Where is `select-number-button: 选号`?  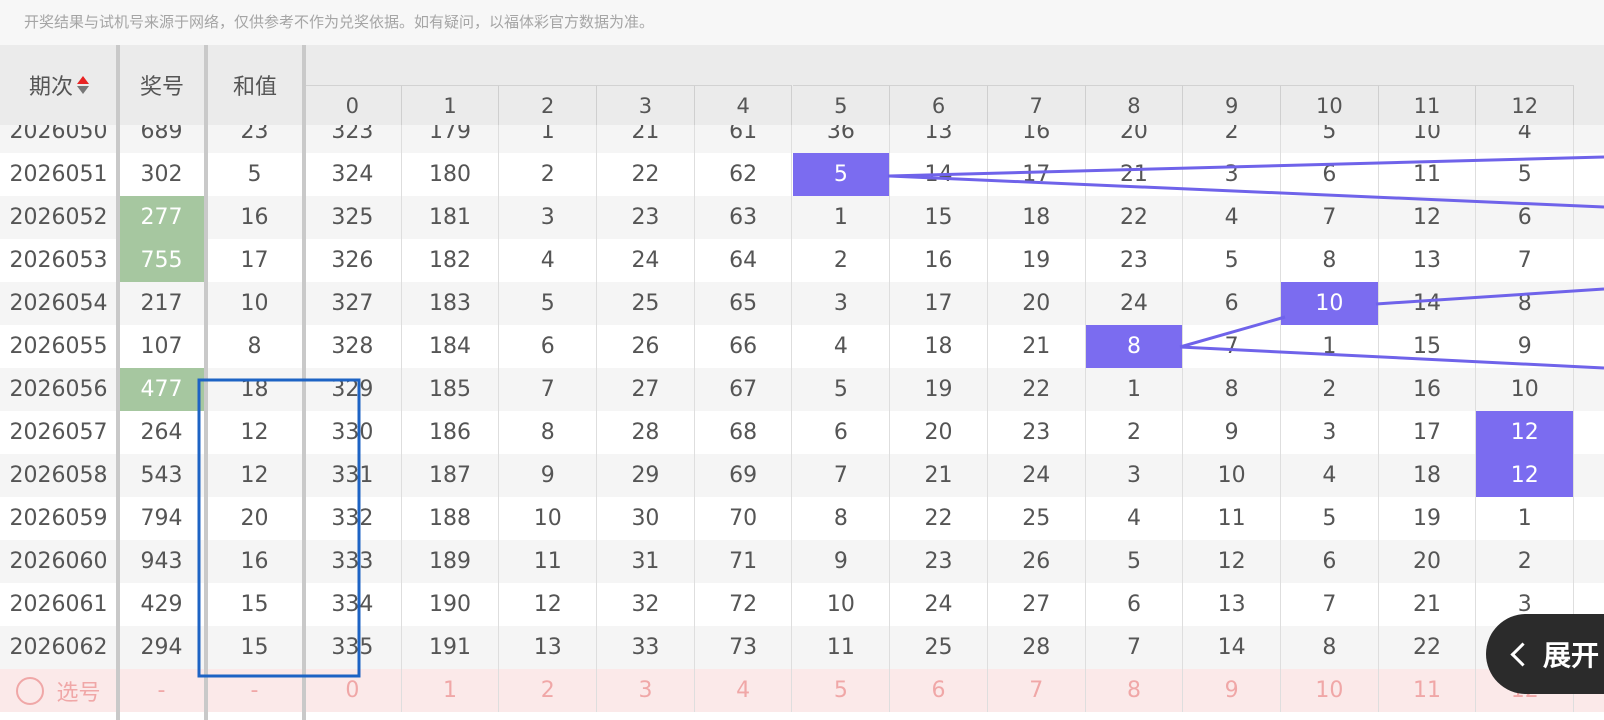
select-number-button: 选号 is located at coordinates (59, 690).